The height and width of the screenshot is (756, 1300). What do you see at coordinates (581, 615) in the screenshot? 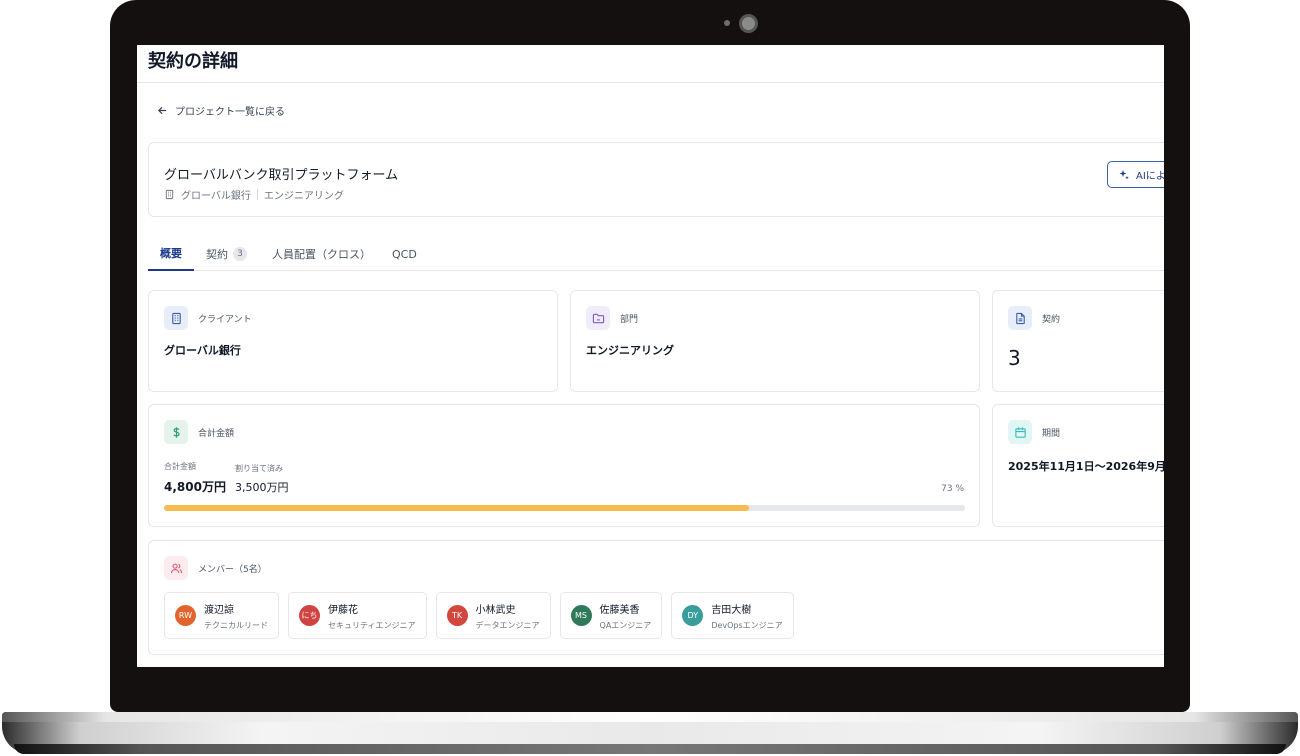
I see `avatar: MS` at bounding box center [581, 615].